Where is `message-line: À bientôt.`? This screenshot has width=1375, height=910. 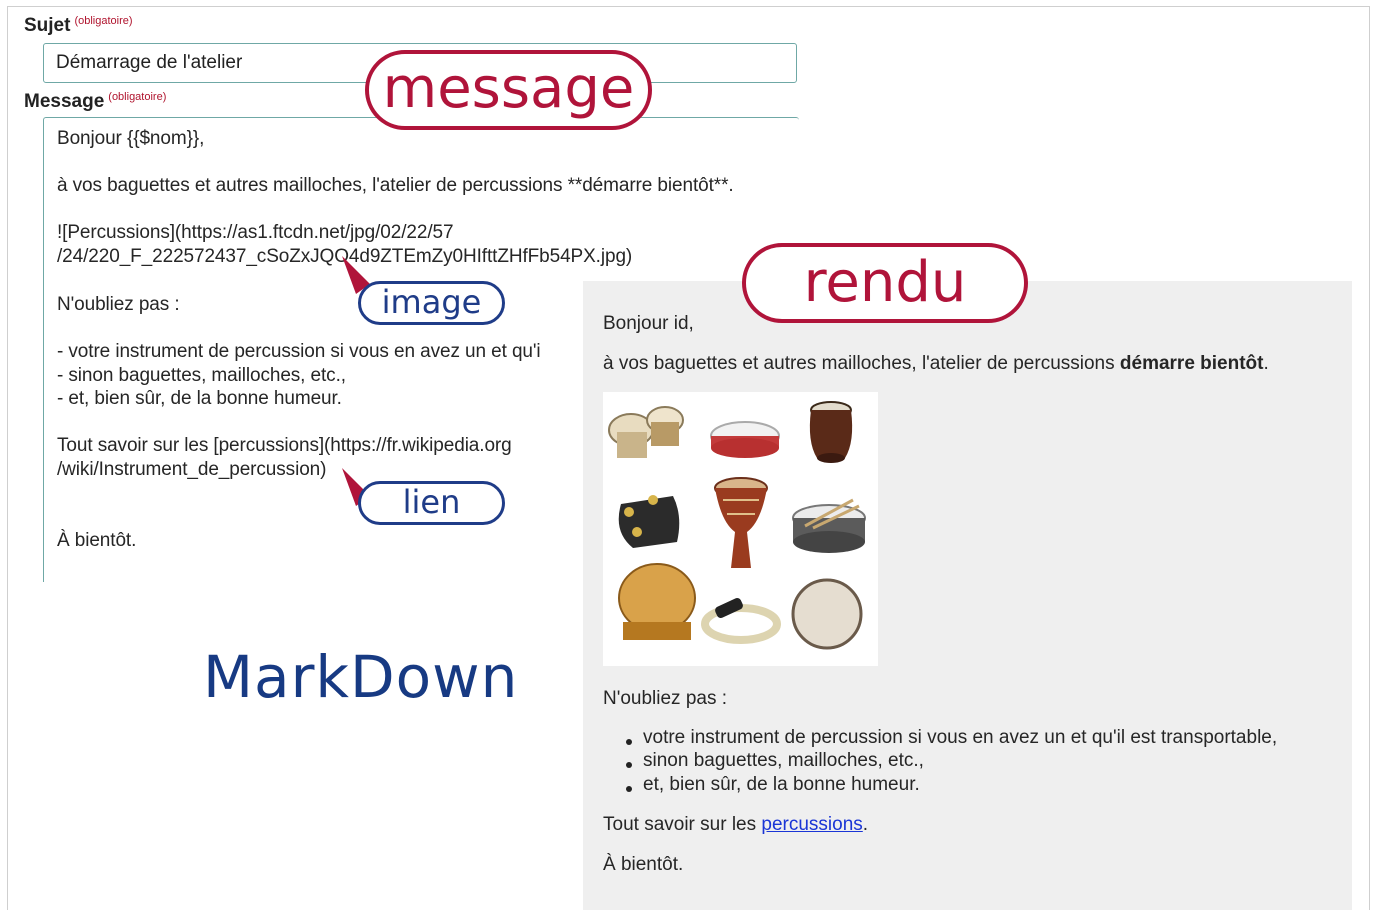
message-line: À bientôt. is located at coordinates (97, 540).